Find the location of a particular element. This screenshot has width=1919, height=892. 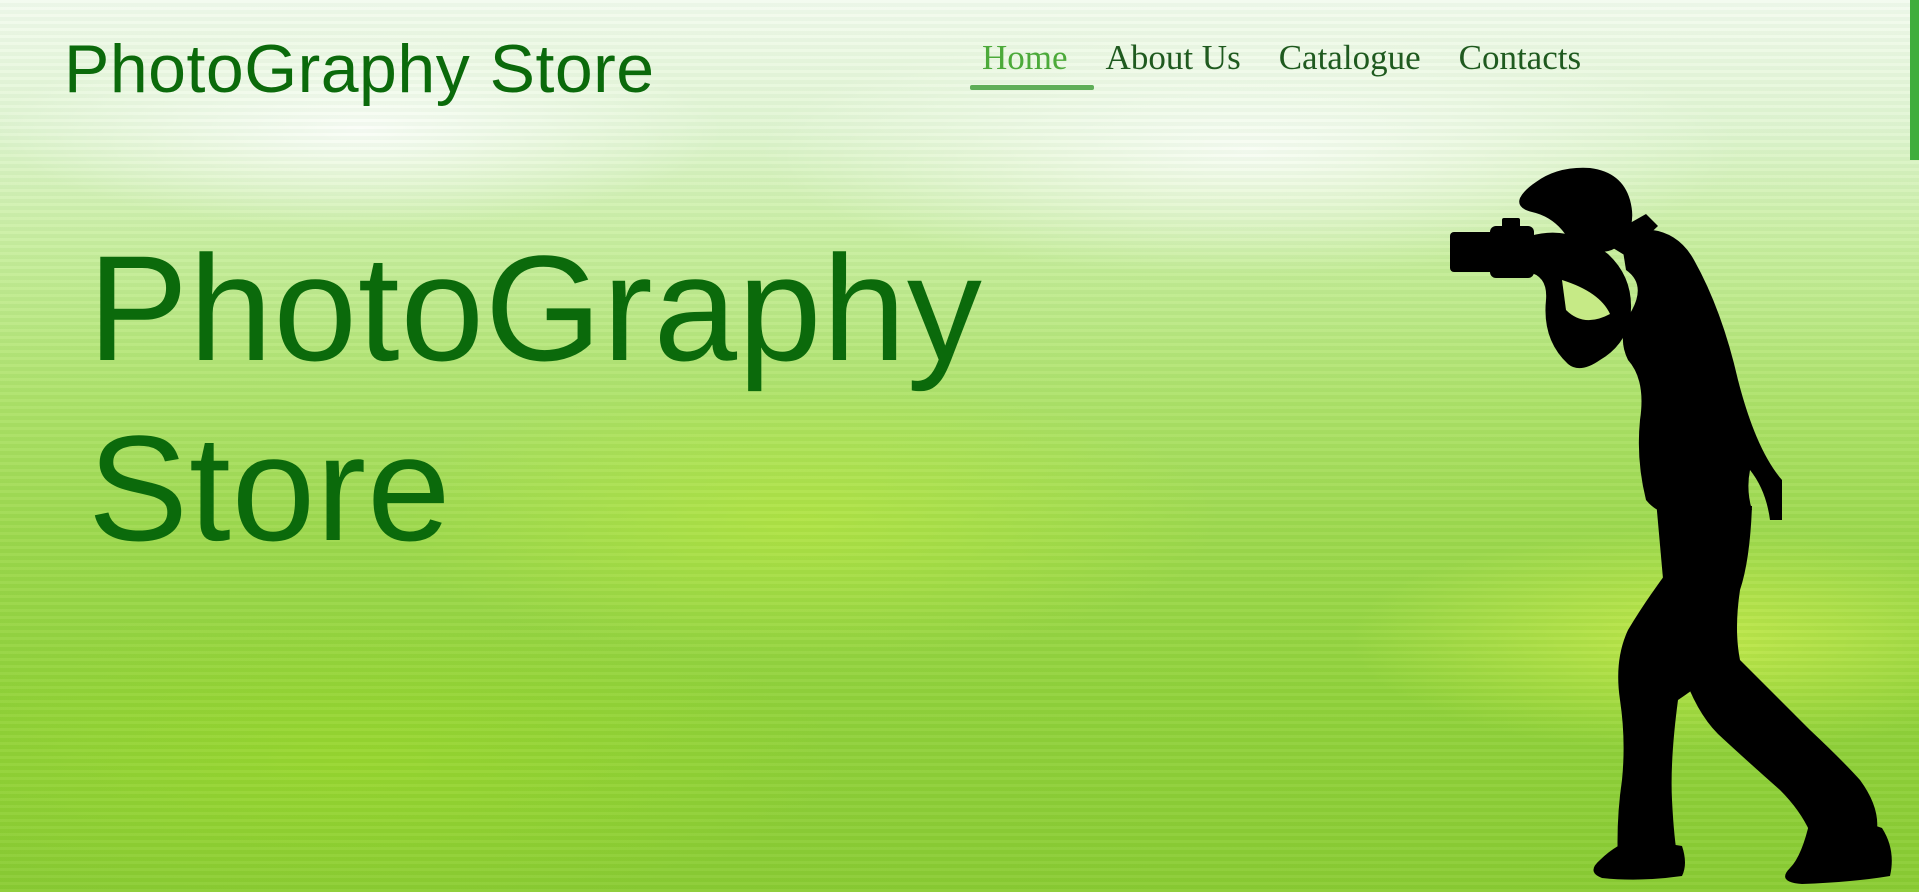

nav-item-home: Home is located at coordinates (1032, 64).